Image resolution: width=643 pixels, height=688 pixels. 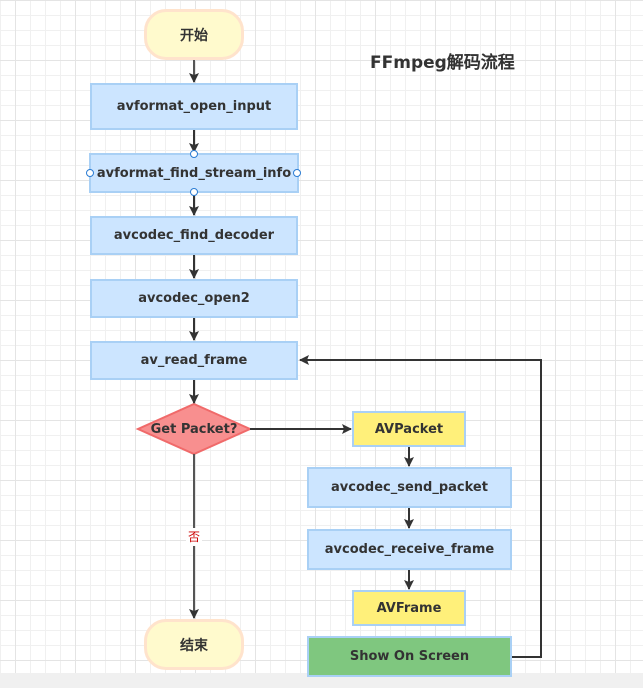 What do you see at coordinates (442, 63) in the screenshot?
I see `diagram-title: FFmpeg解码流程` at bounding box center [442, 63].